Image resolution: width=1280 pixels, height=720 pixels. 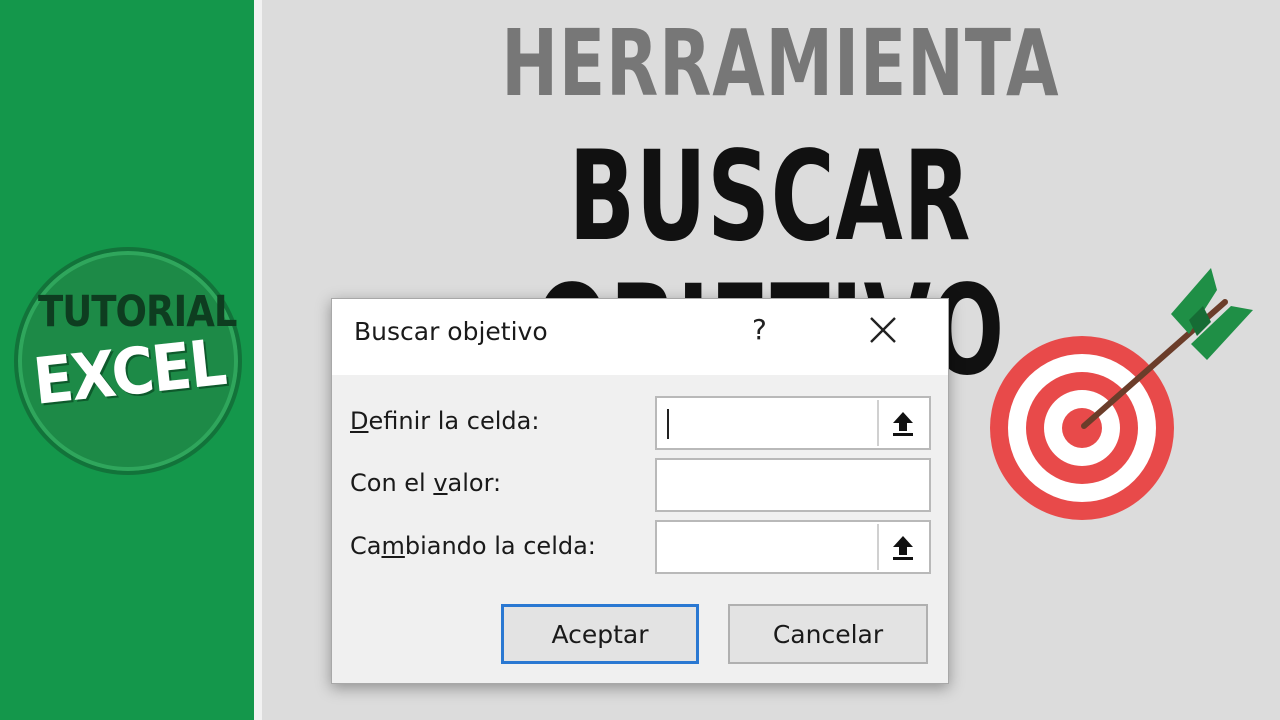 What do you see at coordinates (793, 423) in the screenshot?
I see `set-cell-input` at bounding box center [793, 423].